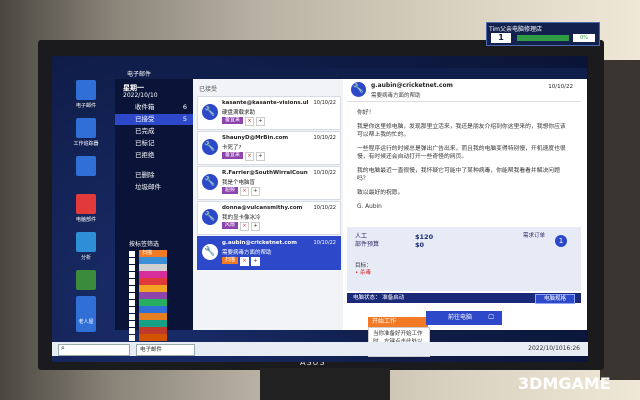 The height and width of the screenshot is (400, 640). What do you see at coordinates (464, 298) in the screenshot?
I see `pc-status-bar: 电脑状态： 准备启动 电脑规格` at bounding box center [464, 298].